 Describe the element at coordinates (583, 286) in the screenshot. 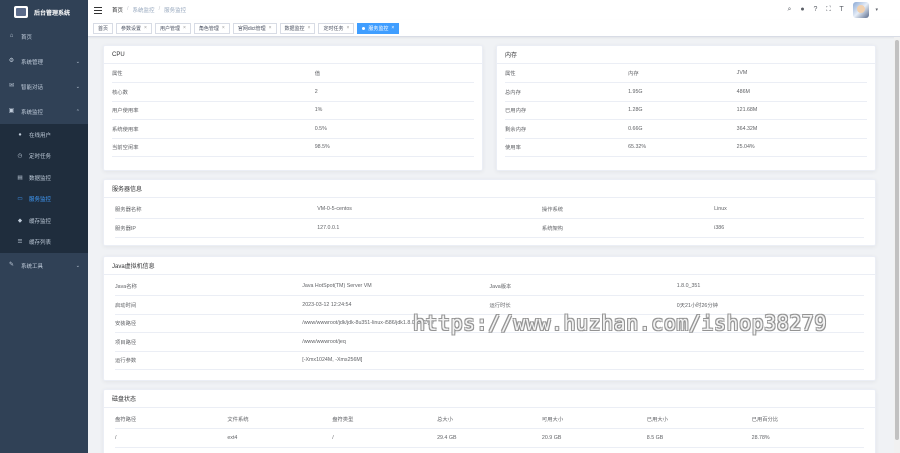

I see `table-cell: Java版本` at that location.